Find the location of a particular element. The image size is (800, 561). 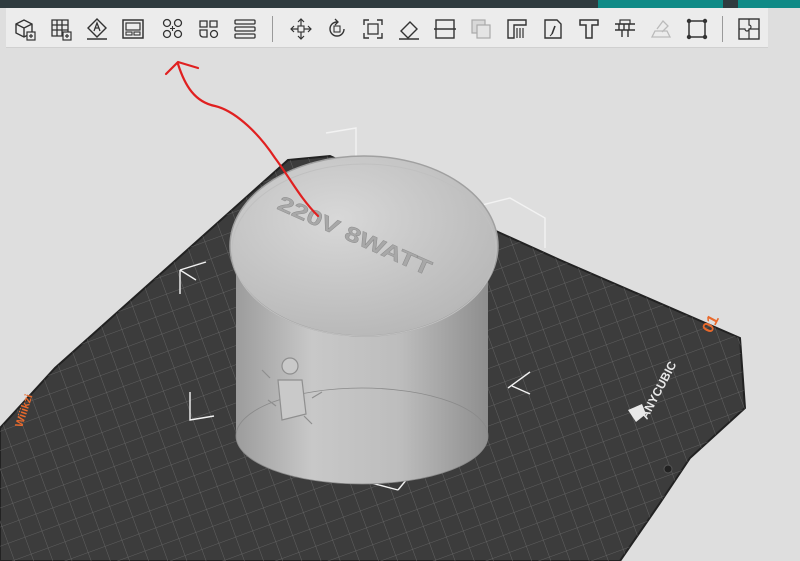

hollow-icon is located at coordinates (697, 29).